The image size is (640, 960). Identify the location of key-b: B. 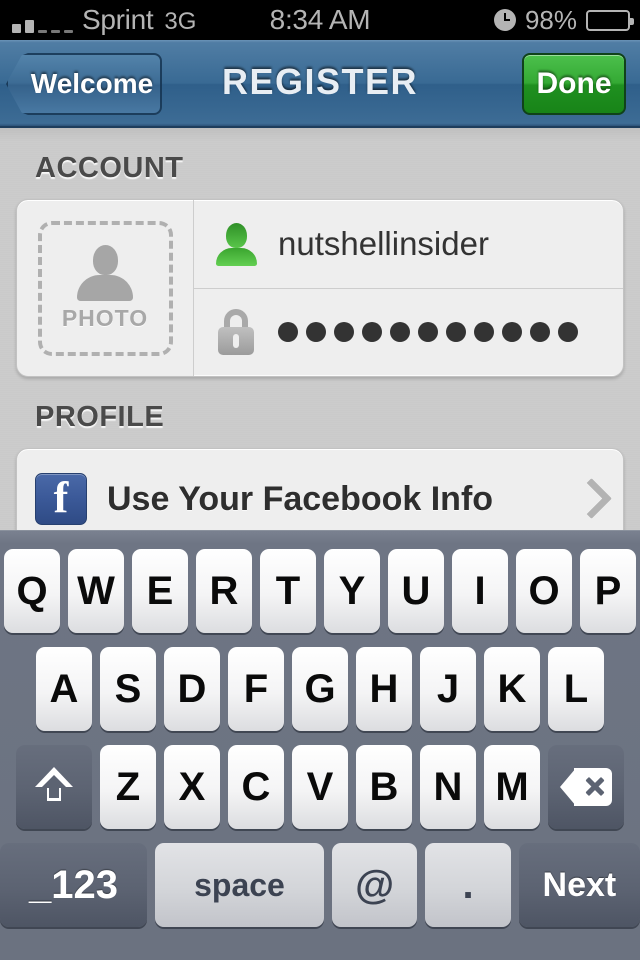
(384, 787).